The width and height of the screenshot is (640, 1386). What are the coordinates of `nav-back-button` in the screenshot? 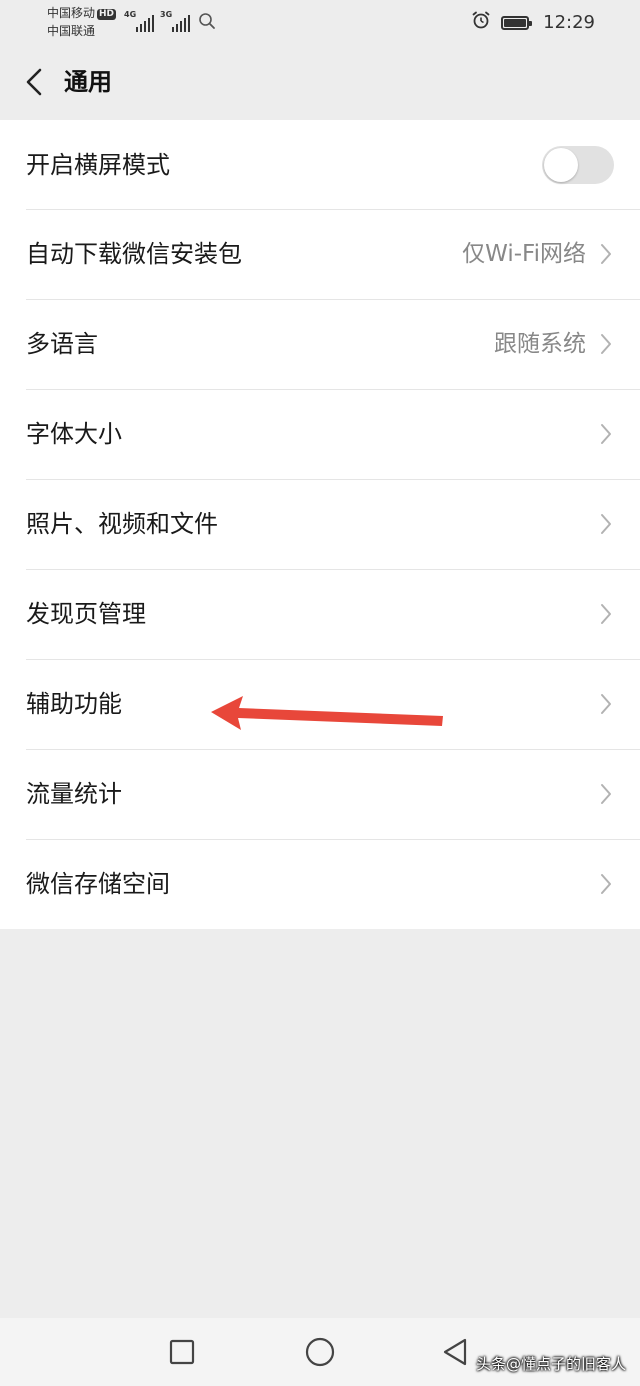 It's located at (455, 1352).